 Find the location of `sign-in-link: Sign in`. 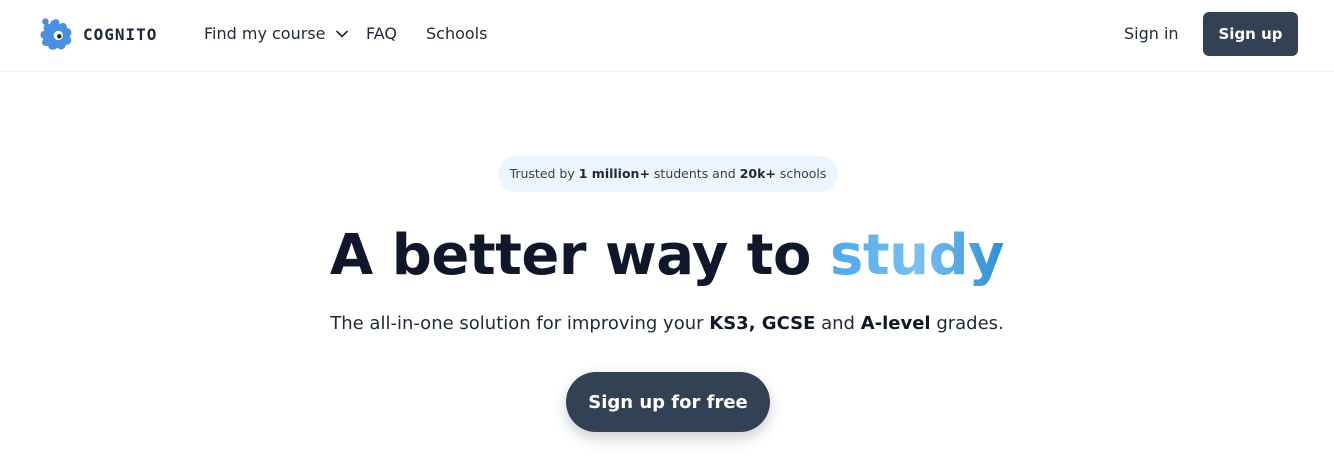

sign-in-link: Sign in is located at coordinates (1151, 34).